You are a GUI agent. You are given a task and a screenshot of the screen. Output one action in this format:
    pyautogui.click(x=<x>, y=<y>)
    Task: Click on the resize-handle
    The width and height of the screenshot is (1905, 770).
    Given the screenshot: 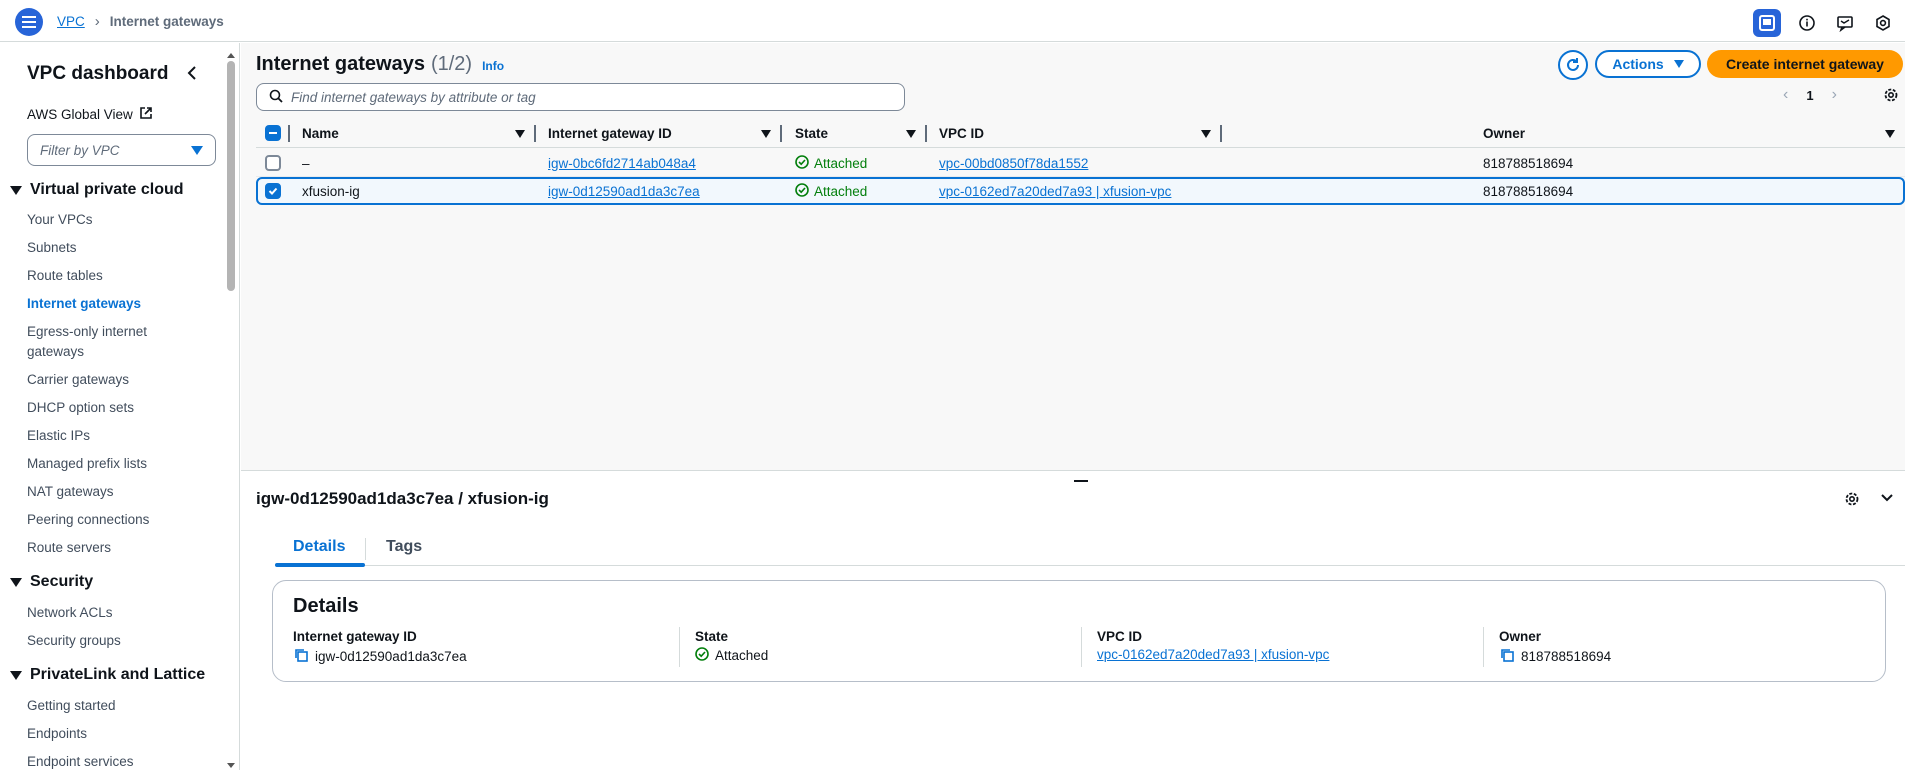 What is the action you would take?
    pyautogui.click(x=1081, y=481)
    